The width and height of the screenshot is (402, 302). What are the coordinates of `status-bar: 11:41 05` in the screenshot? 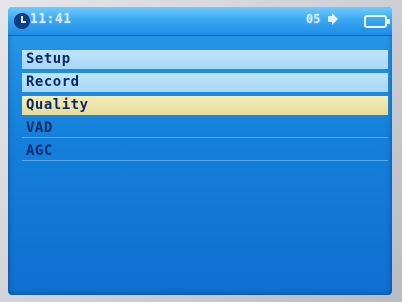 It's located at (200, 21).